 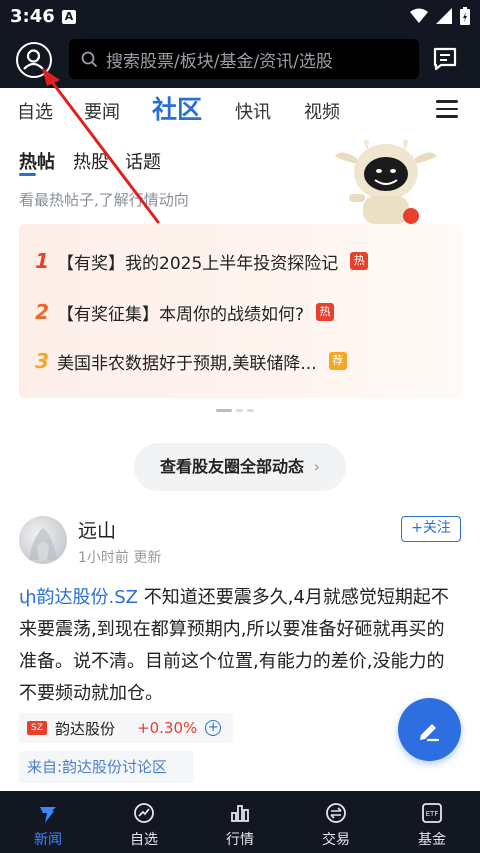 I want to click on carousel-dots, so click(x=235, y=410).